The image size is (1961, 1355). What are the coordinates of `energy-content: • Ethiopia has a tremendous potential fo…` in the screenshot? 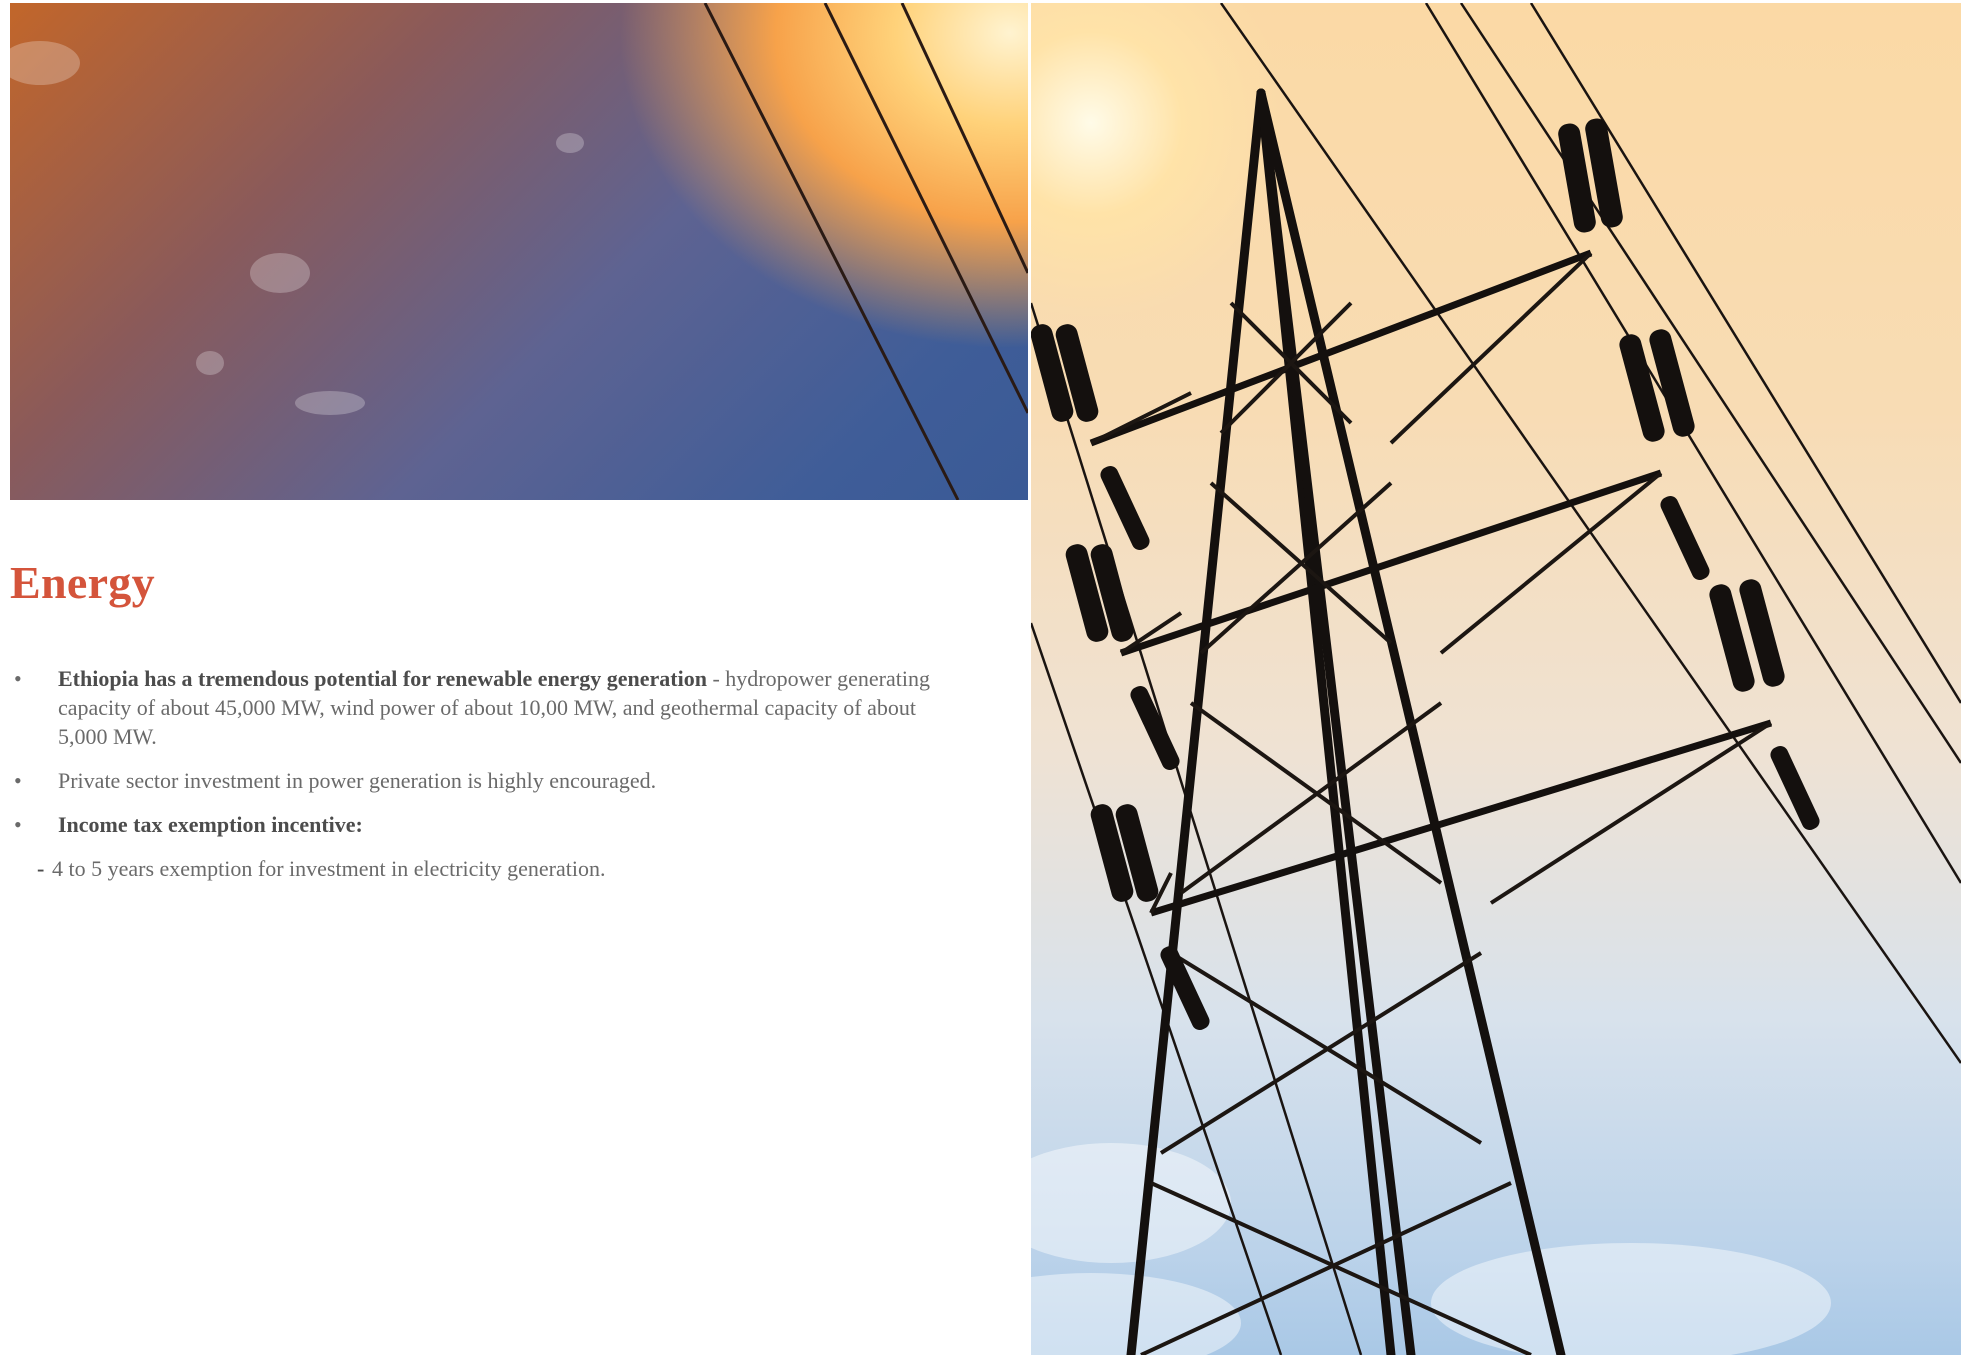 It's located at (485, 773).